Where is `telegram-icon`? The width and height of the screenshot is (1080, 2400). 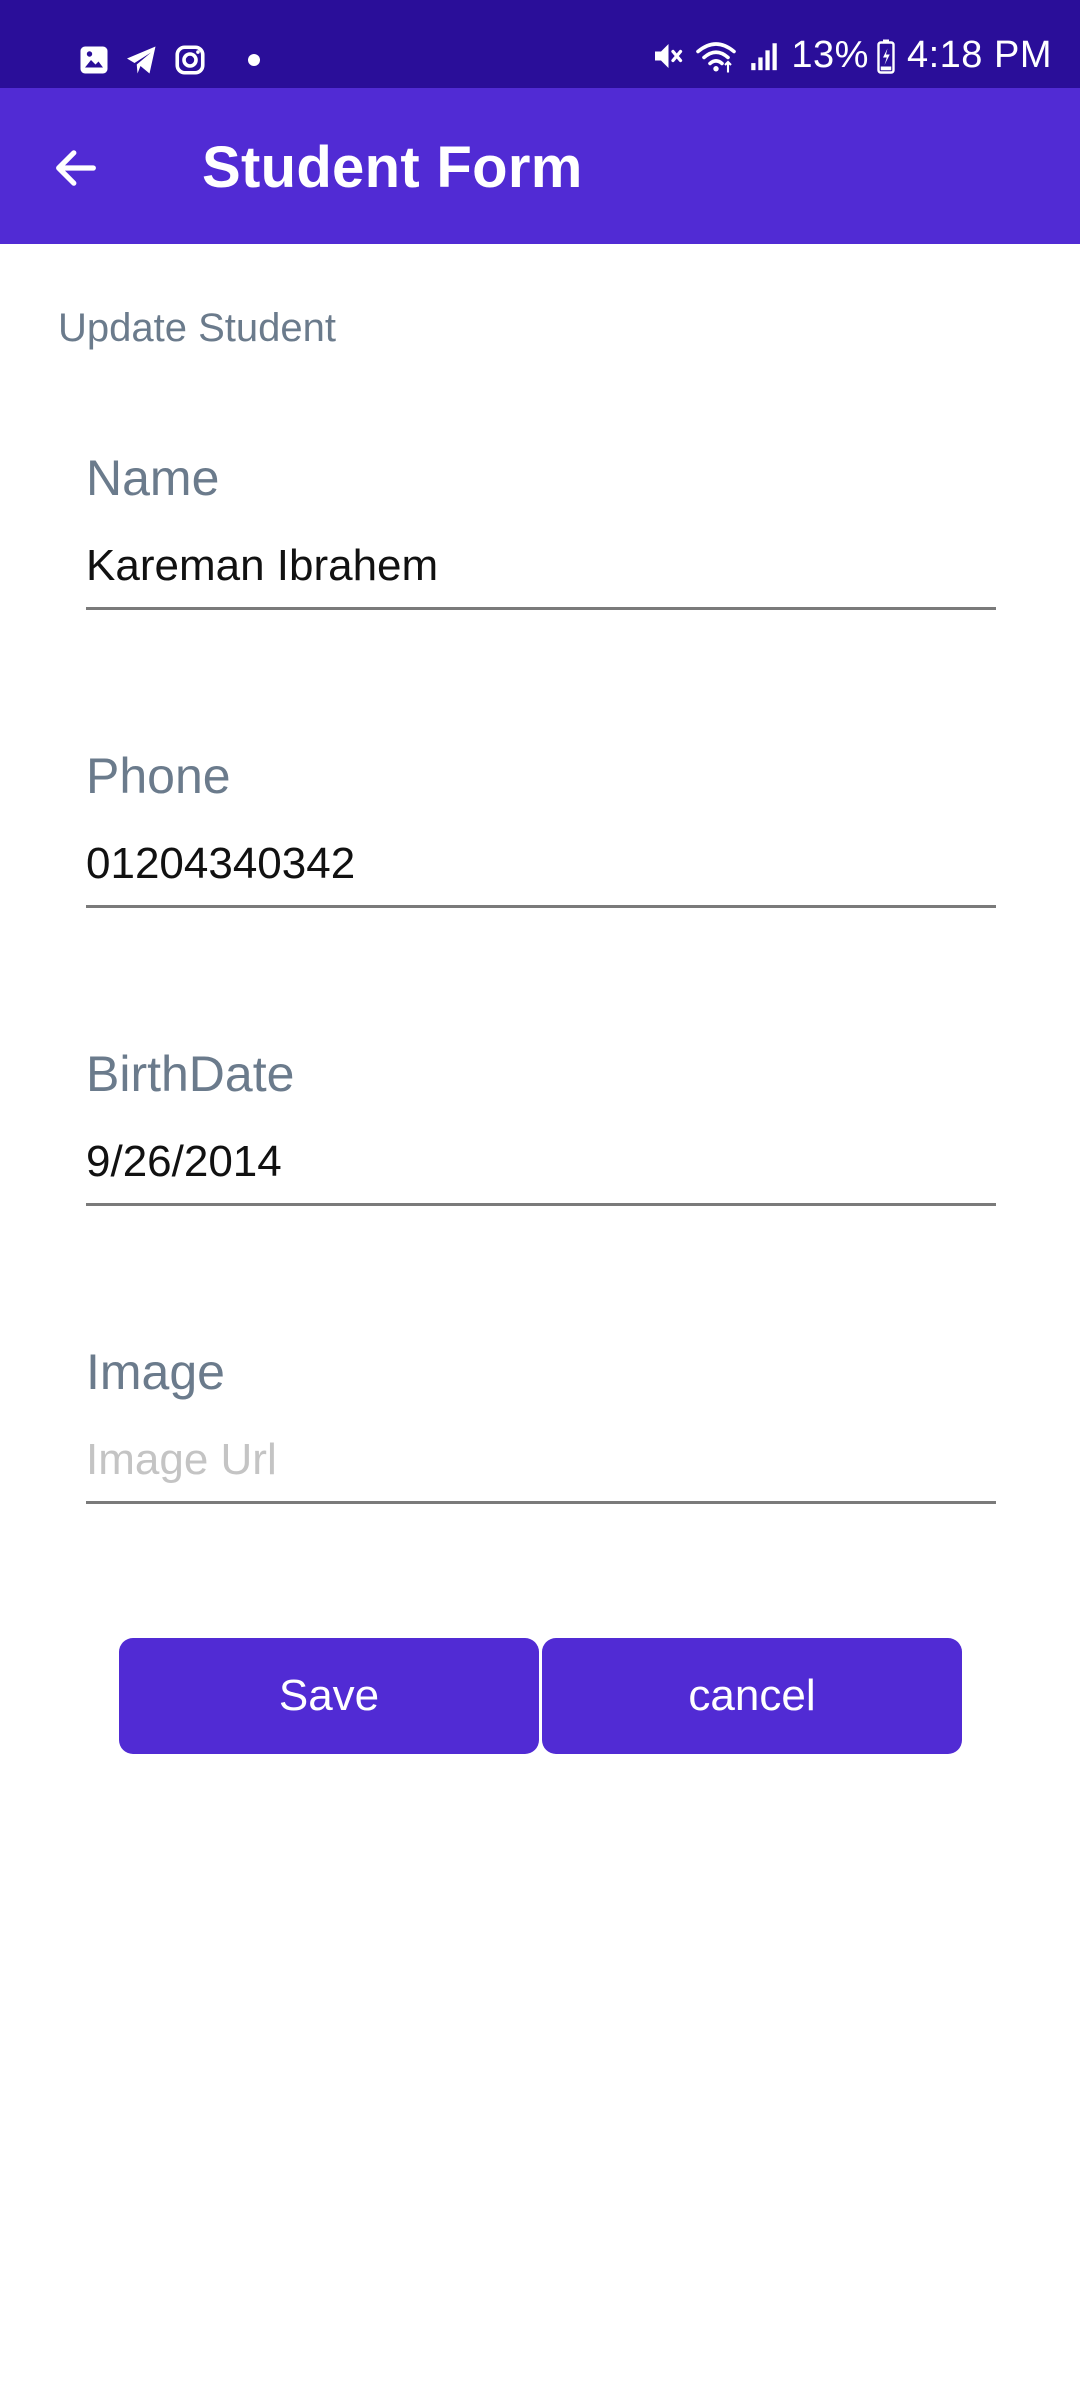 telegram-icon is located at coordinates (141, 60).